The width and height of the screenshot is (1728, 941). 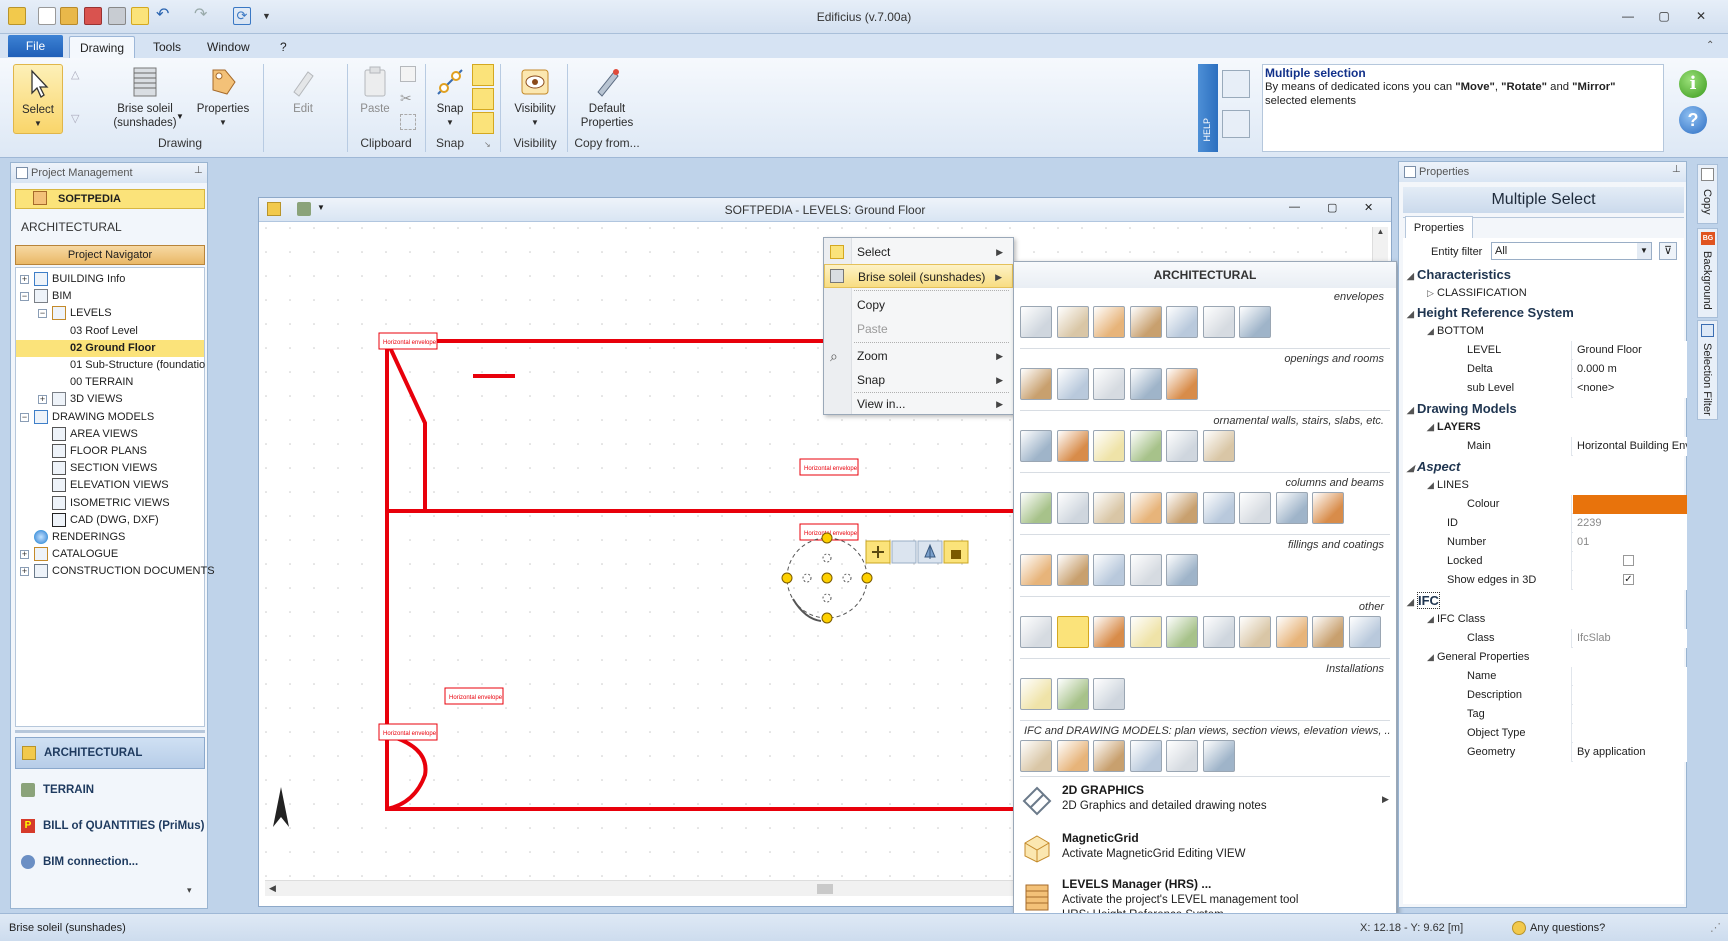 What do you see at coordinates (1715, 927) in the screenshot?
I see `resize-grip-icon: ⋰` at bounding box center [1715, 927].